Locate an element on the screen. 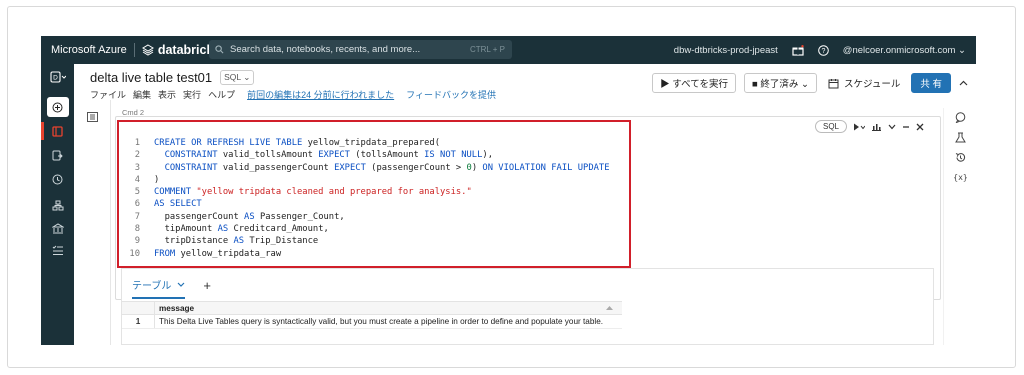  run-cell-icon is located at coordinates (859, 127).